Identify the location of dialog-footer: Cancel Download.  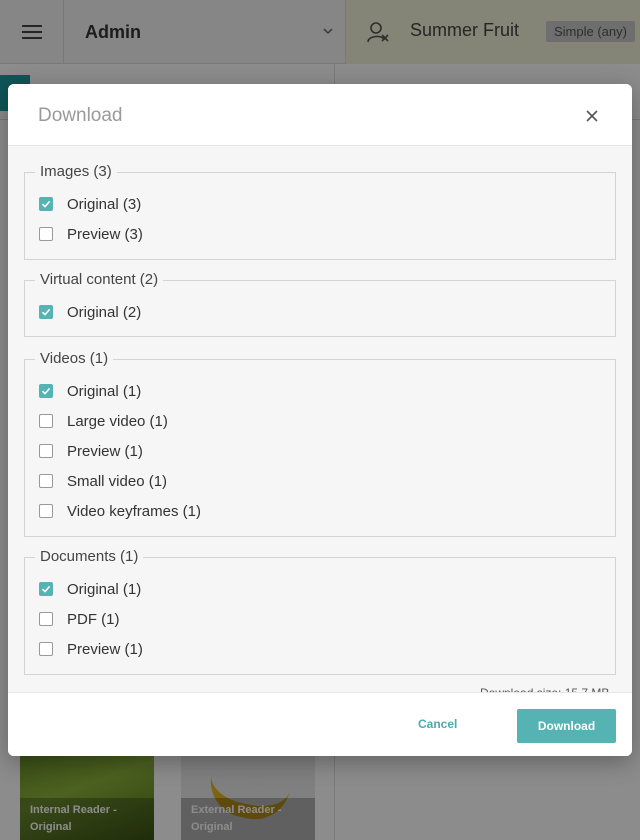
(320, 724).